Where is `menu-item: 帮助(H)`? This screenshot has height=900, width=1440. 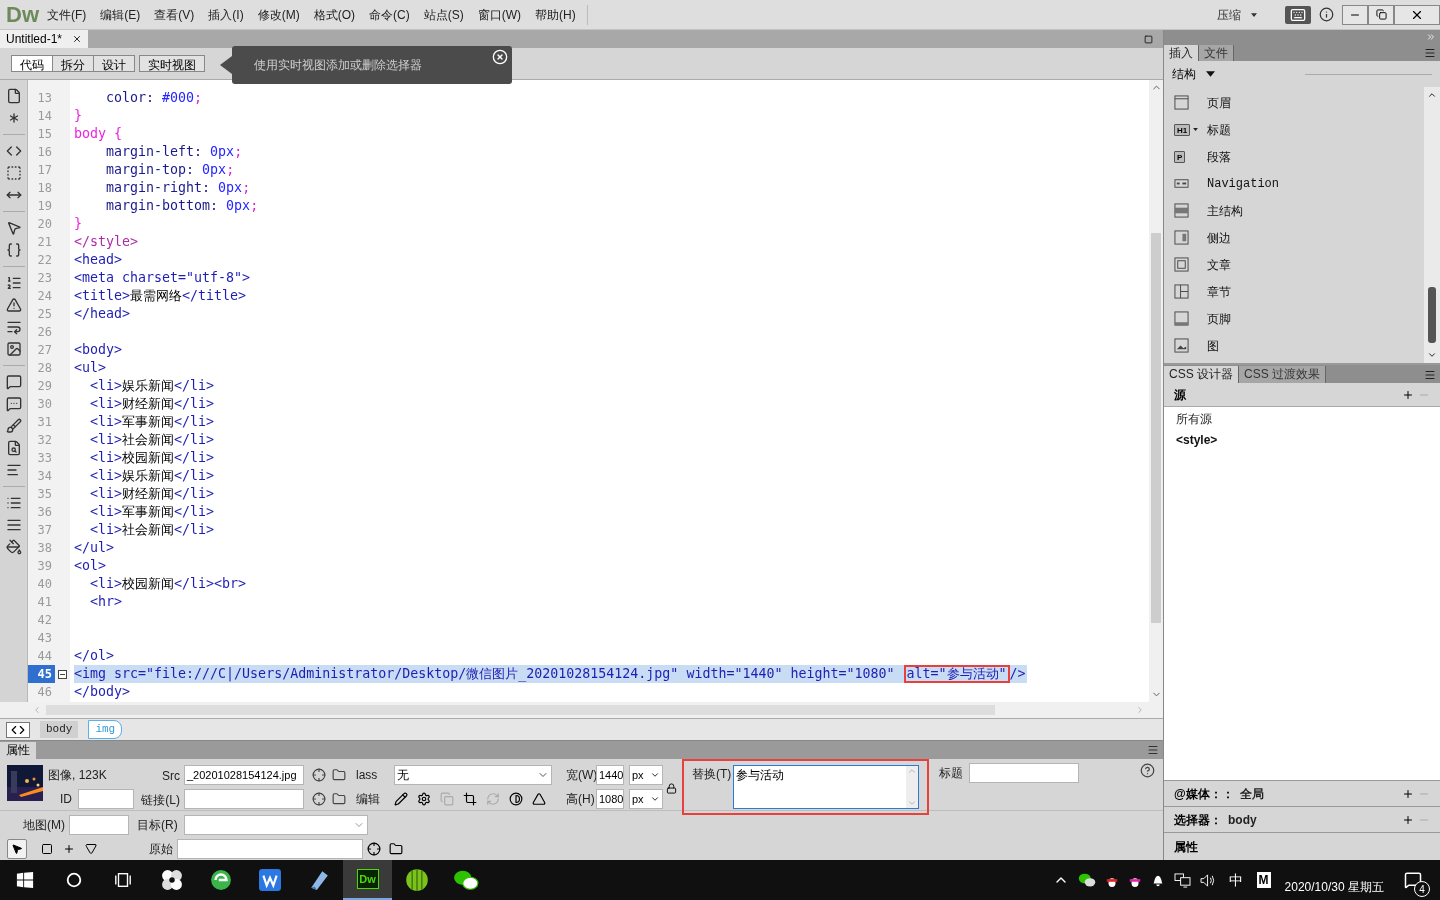
menu-item: 帮助(H) is located at coordinates (555, 14).